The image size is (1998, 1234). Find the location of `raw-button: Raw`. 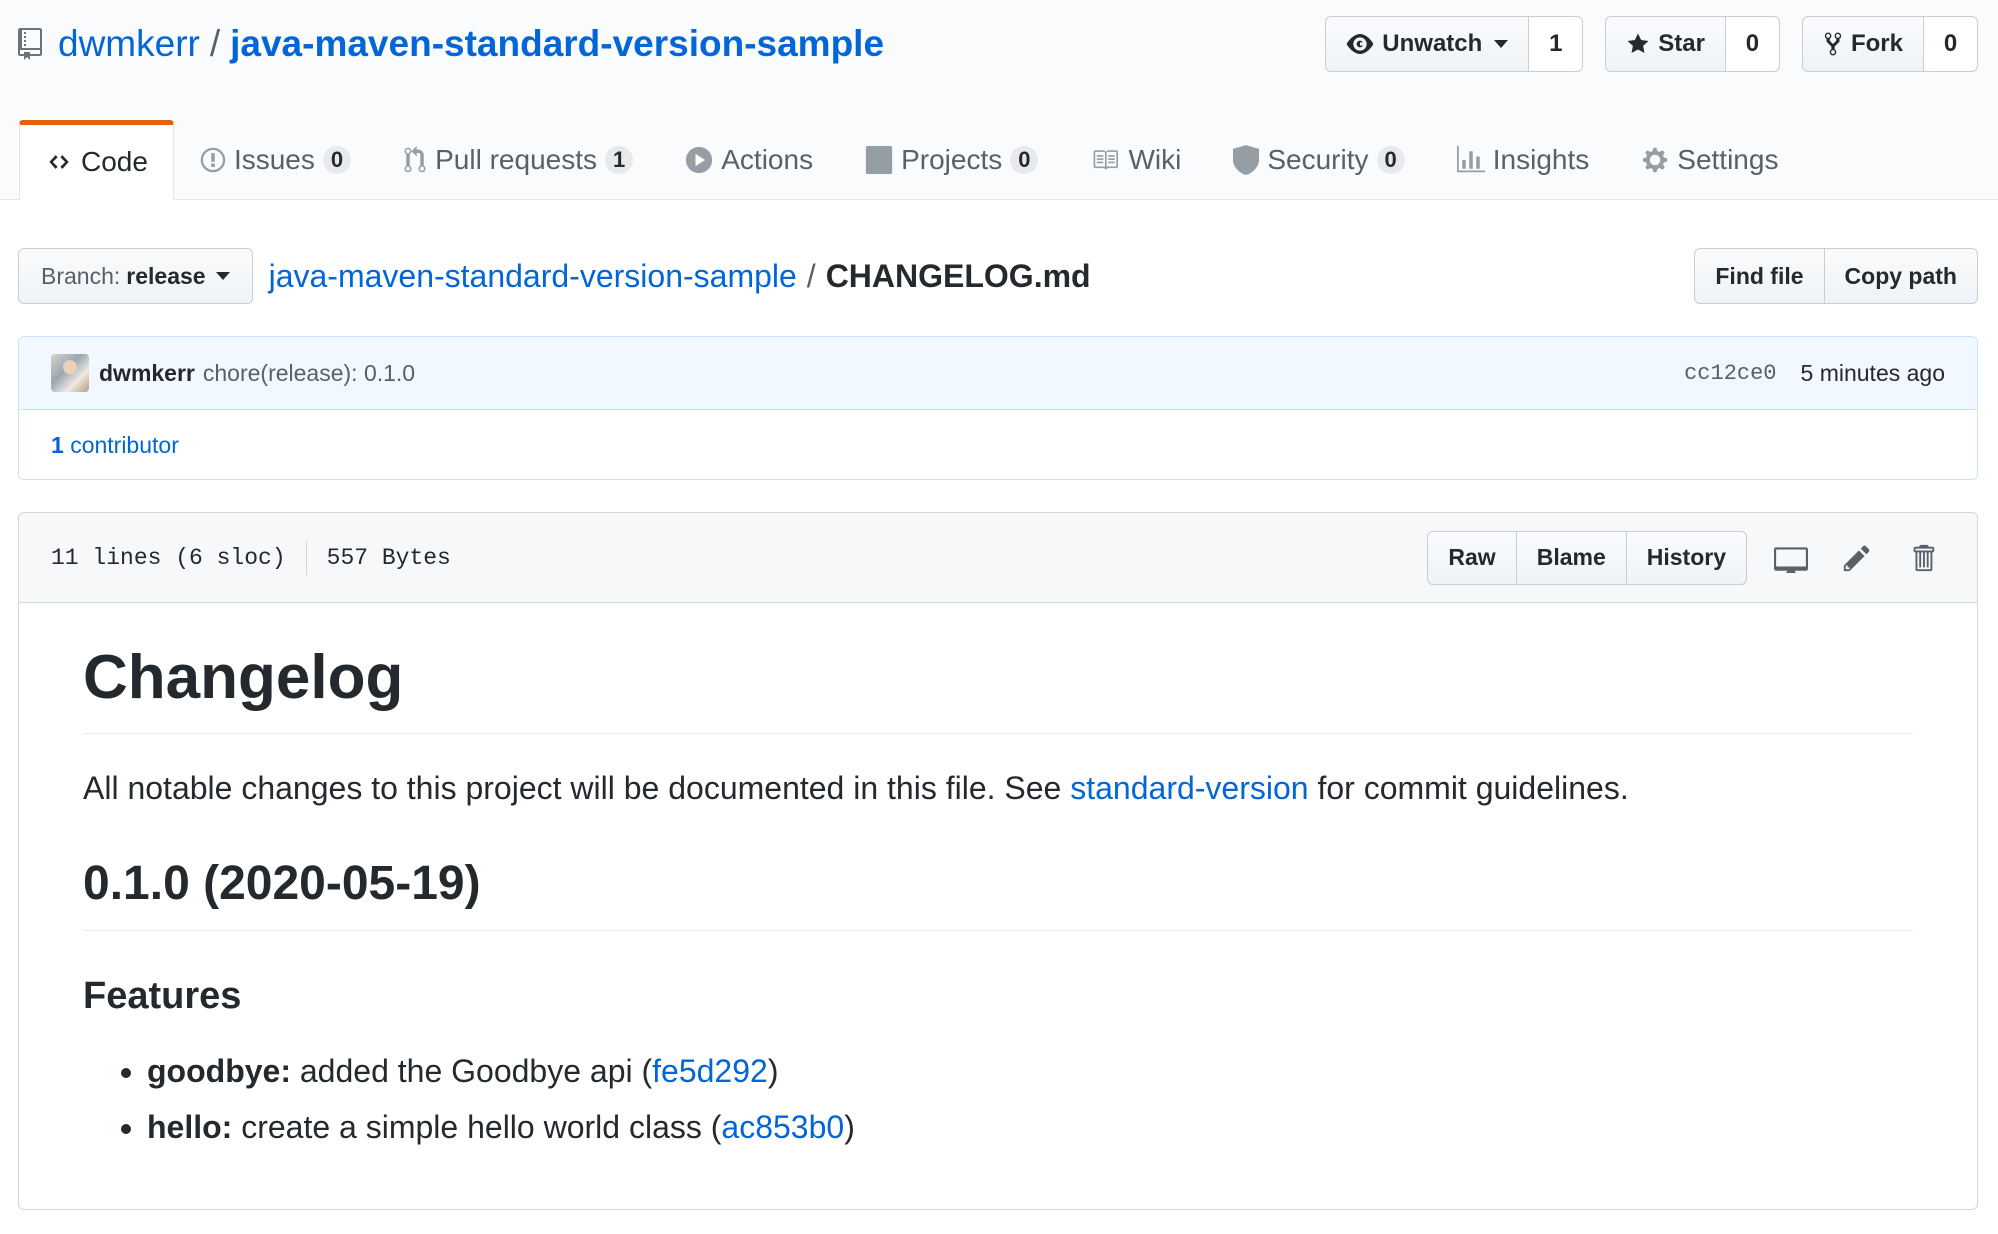

raw-button: Raw is located at coordinates (1472, 557).